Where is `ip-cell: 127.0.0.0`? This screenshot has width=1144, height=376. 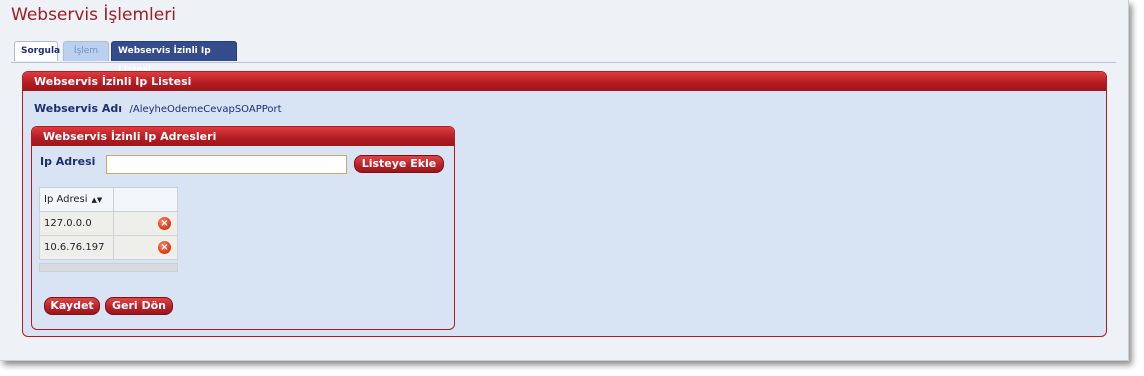 ip-cell: 127.0.0.0 is located at coordinates (76, 223).